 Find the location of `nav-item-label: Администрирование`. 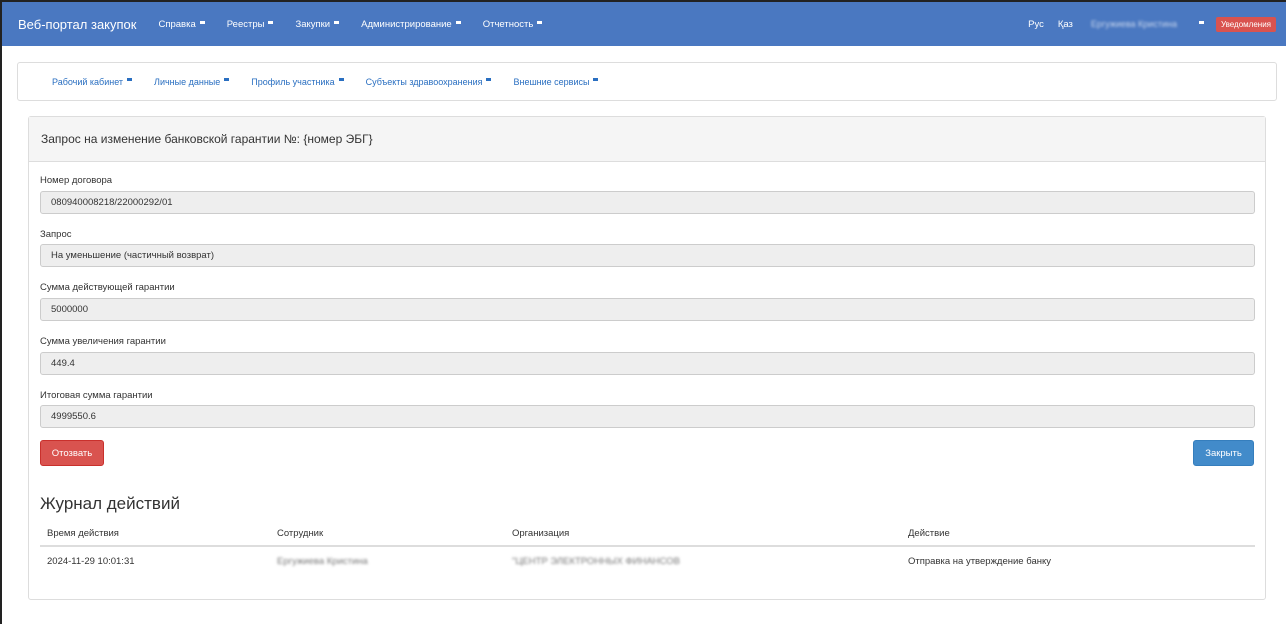

nav-item-label: Администрирование is located at coordinates (406, 24).